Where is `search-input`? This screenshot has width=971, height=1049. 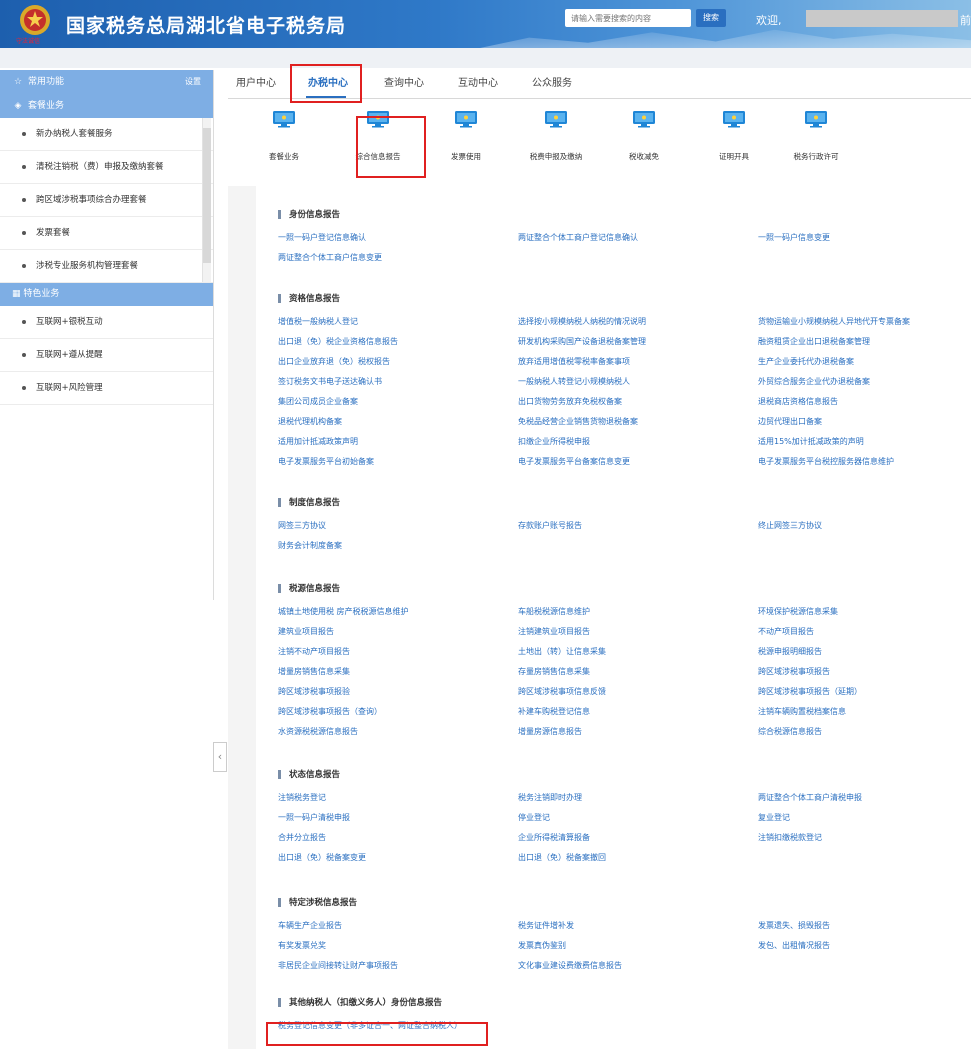 search-input is located at coordinates (628, 18).